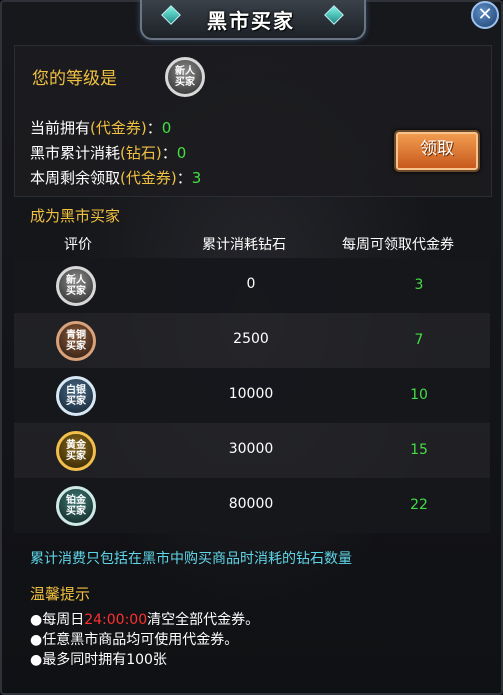  What do you see at coordinates (244, 245) in the screenshot?
I see `column-header-diamonds: 累计消耗钻石` at bounding box center [244, 245].